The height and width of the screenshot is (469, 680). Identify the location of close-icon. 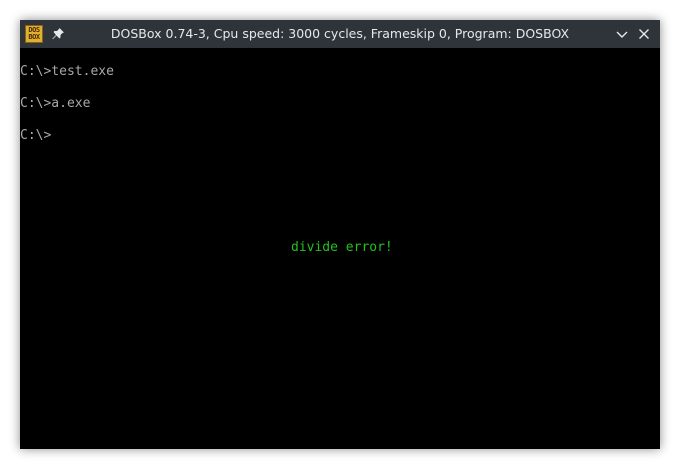
(644, 34).